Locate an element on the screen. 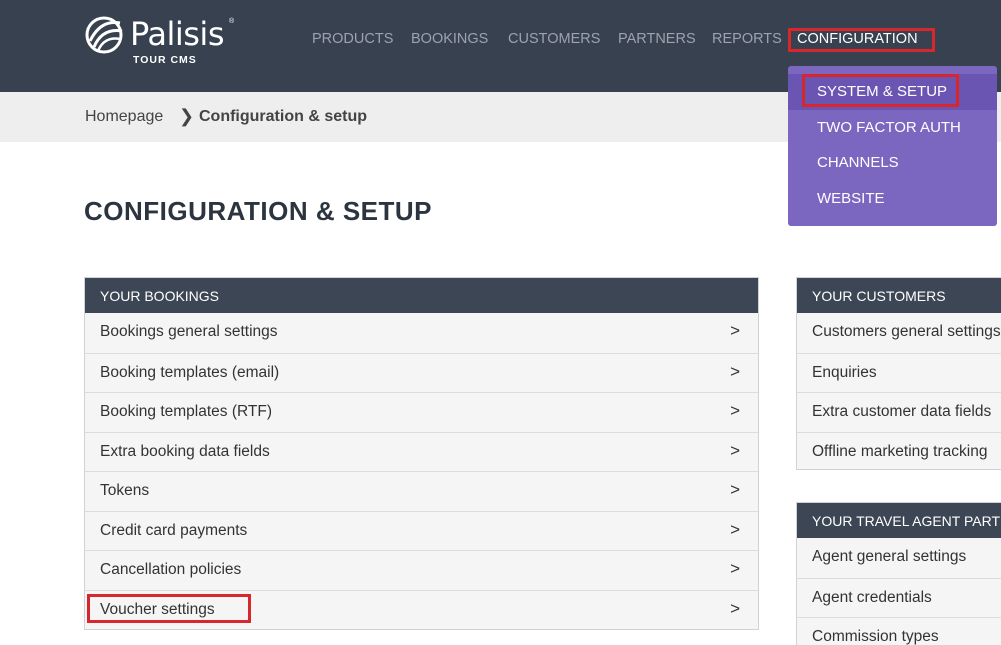 The width and height of the screenshot is (1001, 645). list-item: Tokens > is located at coordinates (421, 491).